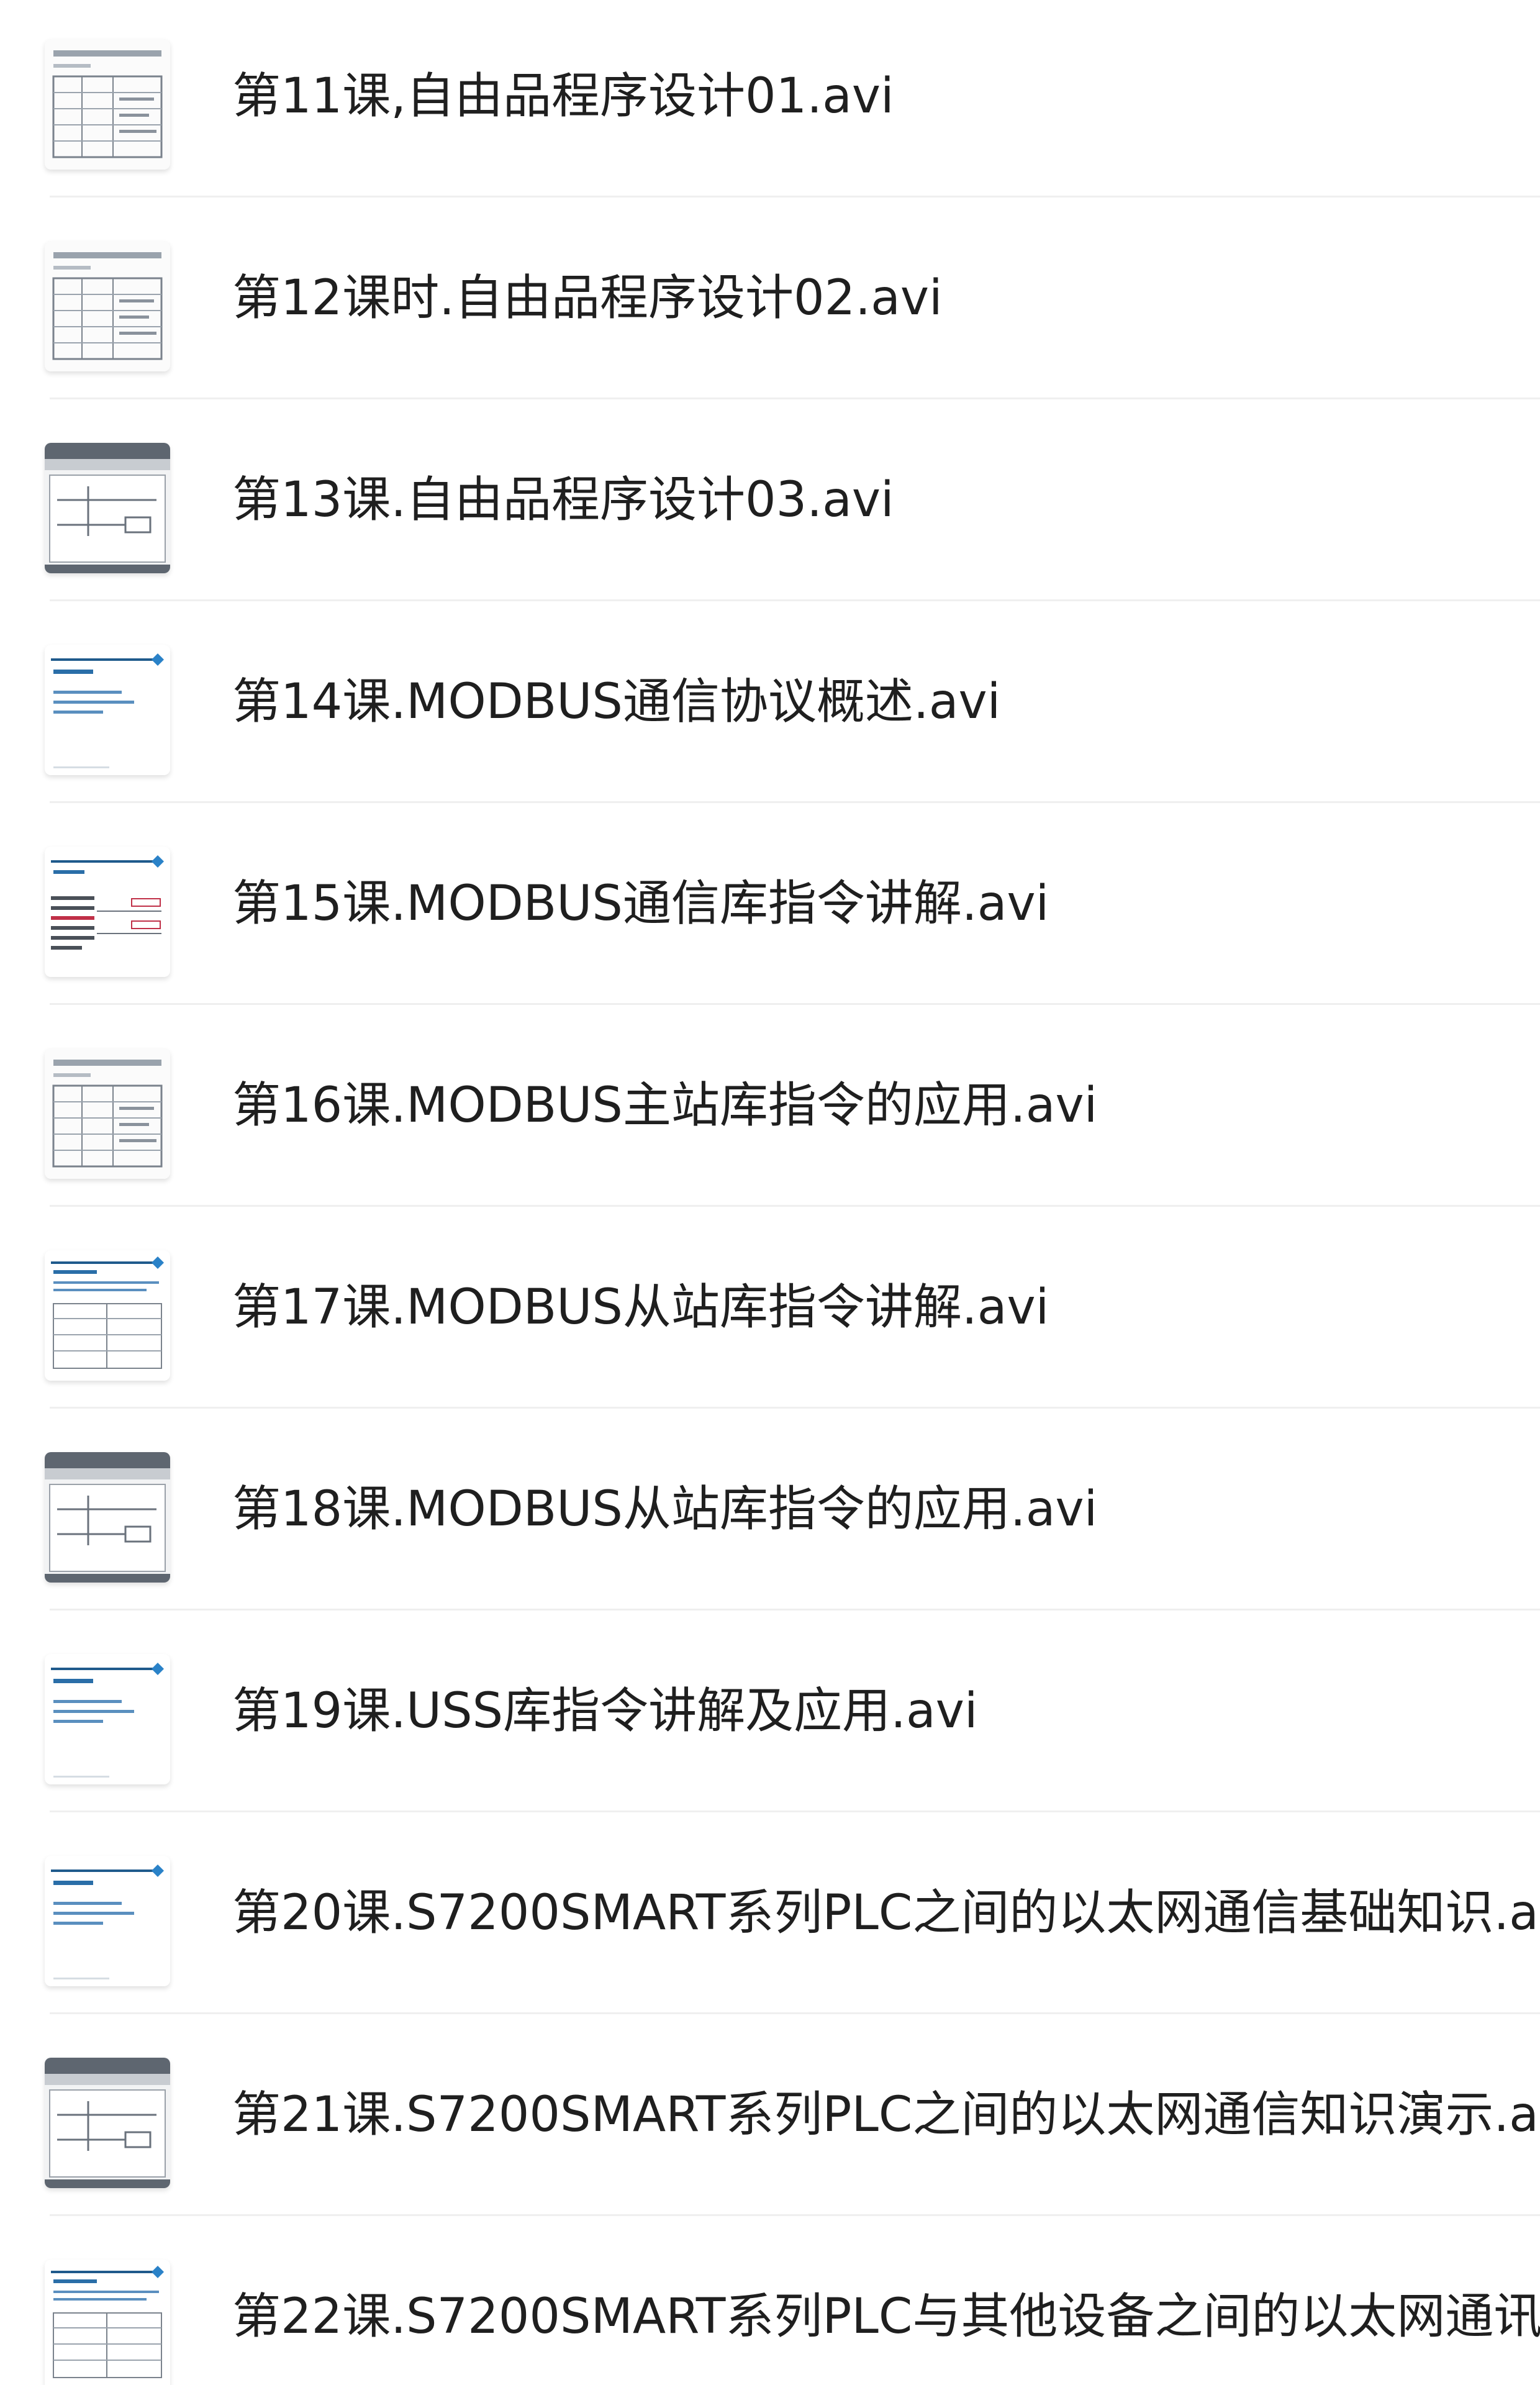  I want to click on file-list-item: 第16课.MODBUS主站库指令的应用.avi, so click(770, 1106).